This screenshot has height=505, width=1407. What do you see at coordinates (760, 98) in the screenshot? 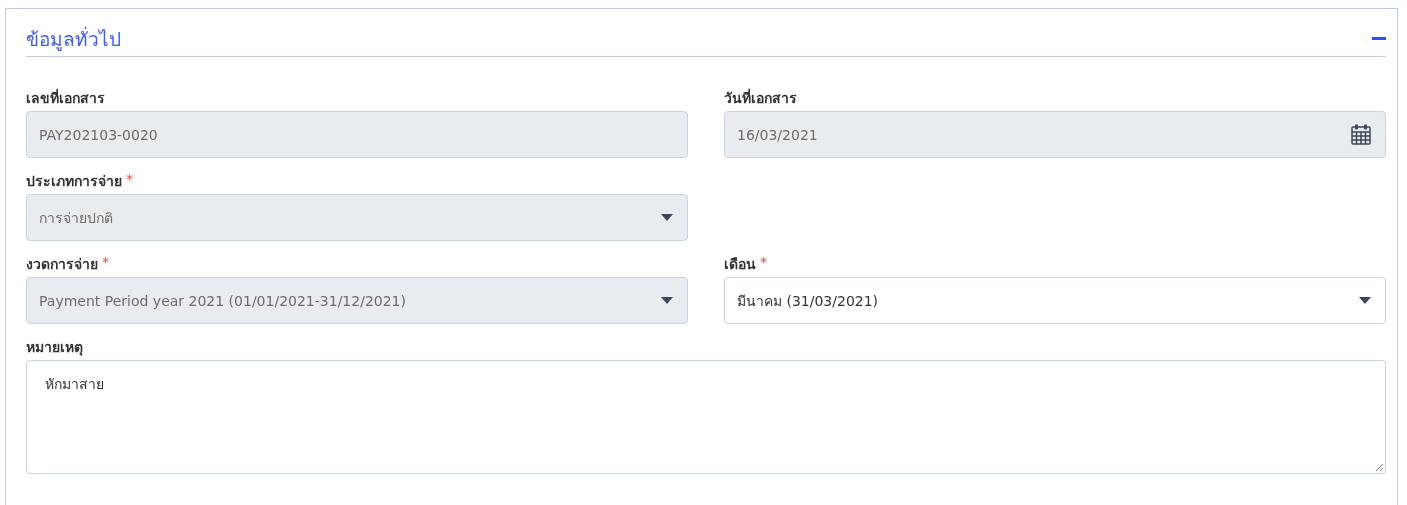
I see `field-label: วันที่เอกสาร` at bounding box center [760, 98].